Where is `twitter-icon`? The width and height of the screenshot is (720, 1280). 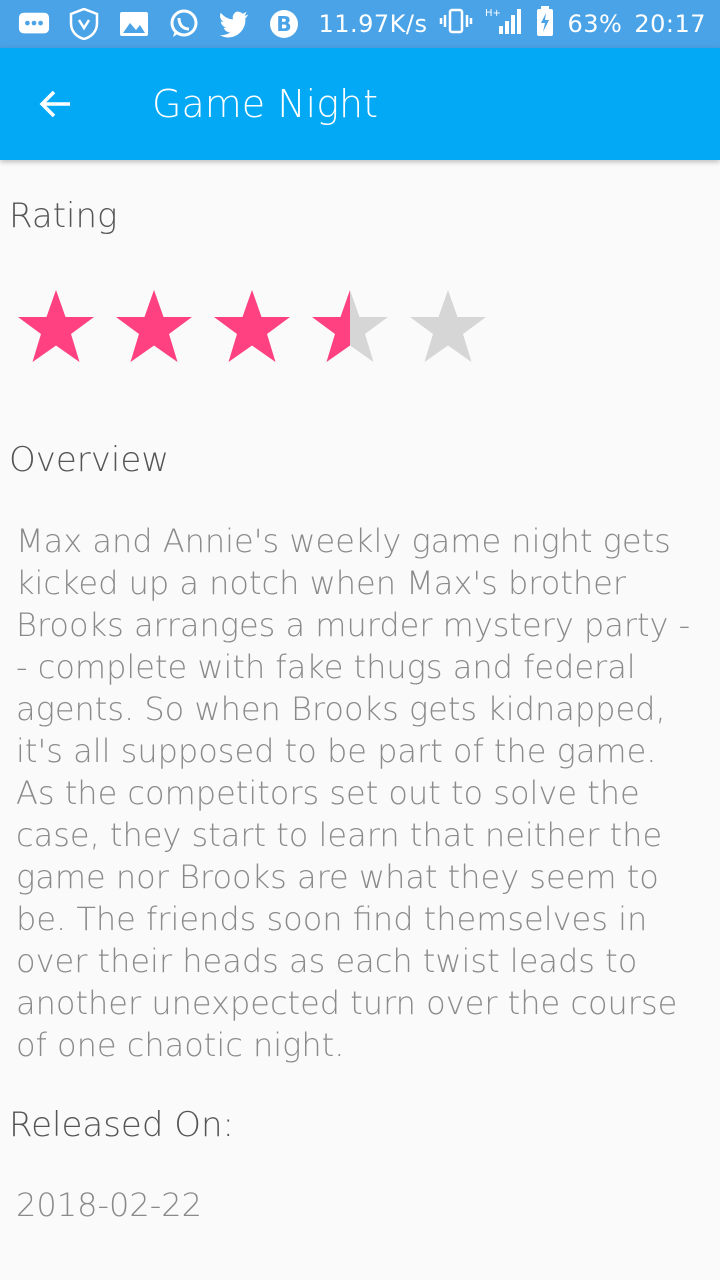
twitter-icon is located at coordinates (234, 24).